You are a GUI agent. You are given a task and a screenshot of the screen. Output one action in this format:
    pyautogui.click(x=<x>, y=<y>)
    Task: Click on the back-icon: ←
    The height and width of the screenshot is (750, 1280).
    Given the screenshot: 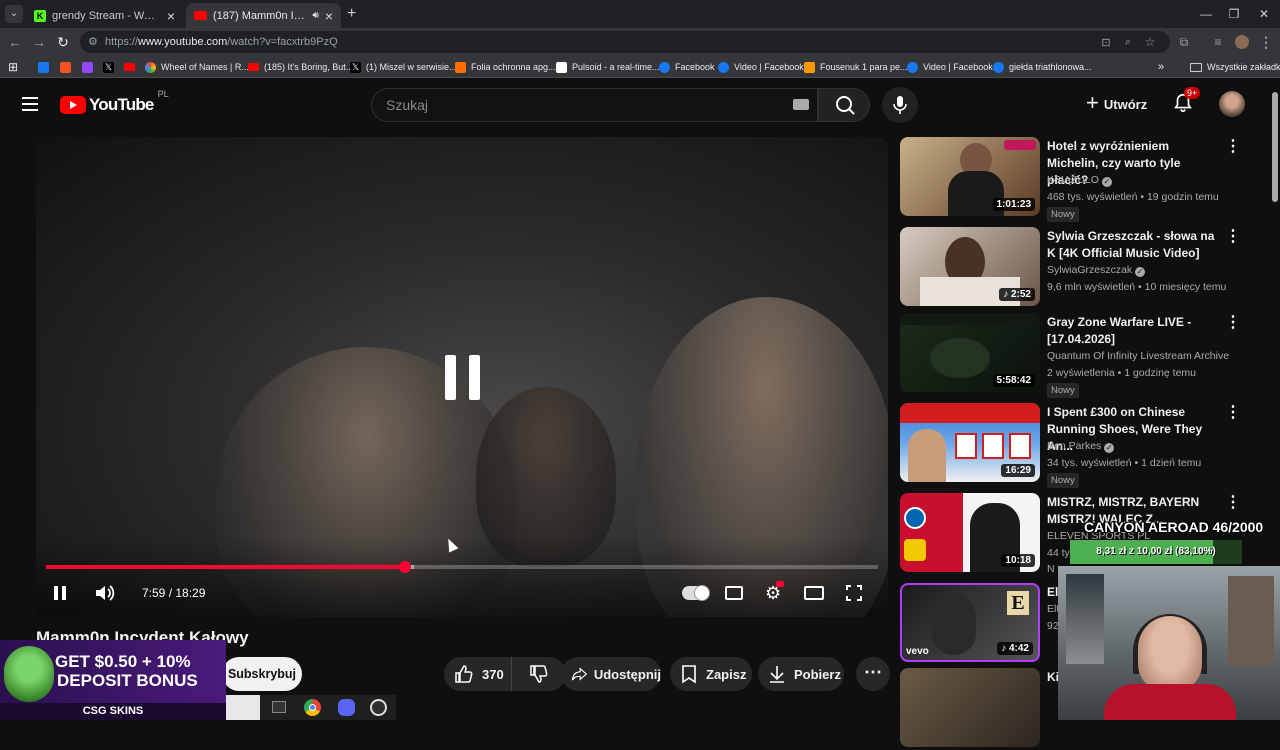 What is the action you would take?
    pyautogui.click(x=15, y=42)
    